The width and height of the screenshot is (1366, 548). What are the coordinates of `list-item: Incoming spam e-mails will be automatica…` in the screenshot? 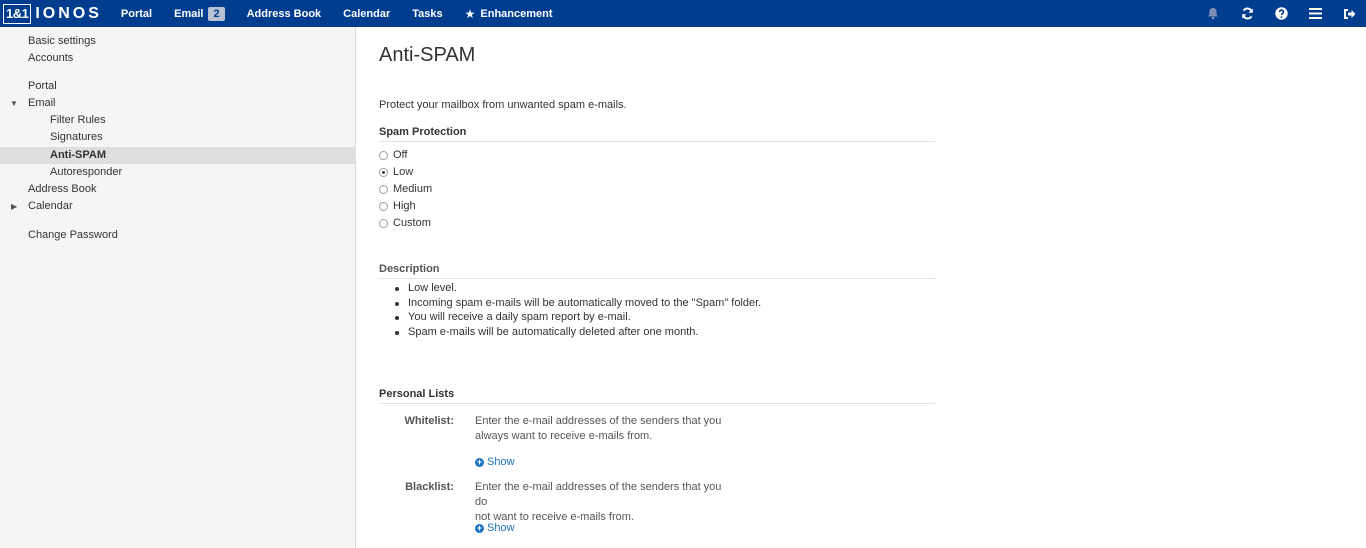 It's located at (578, 303).